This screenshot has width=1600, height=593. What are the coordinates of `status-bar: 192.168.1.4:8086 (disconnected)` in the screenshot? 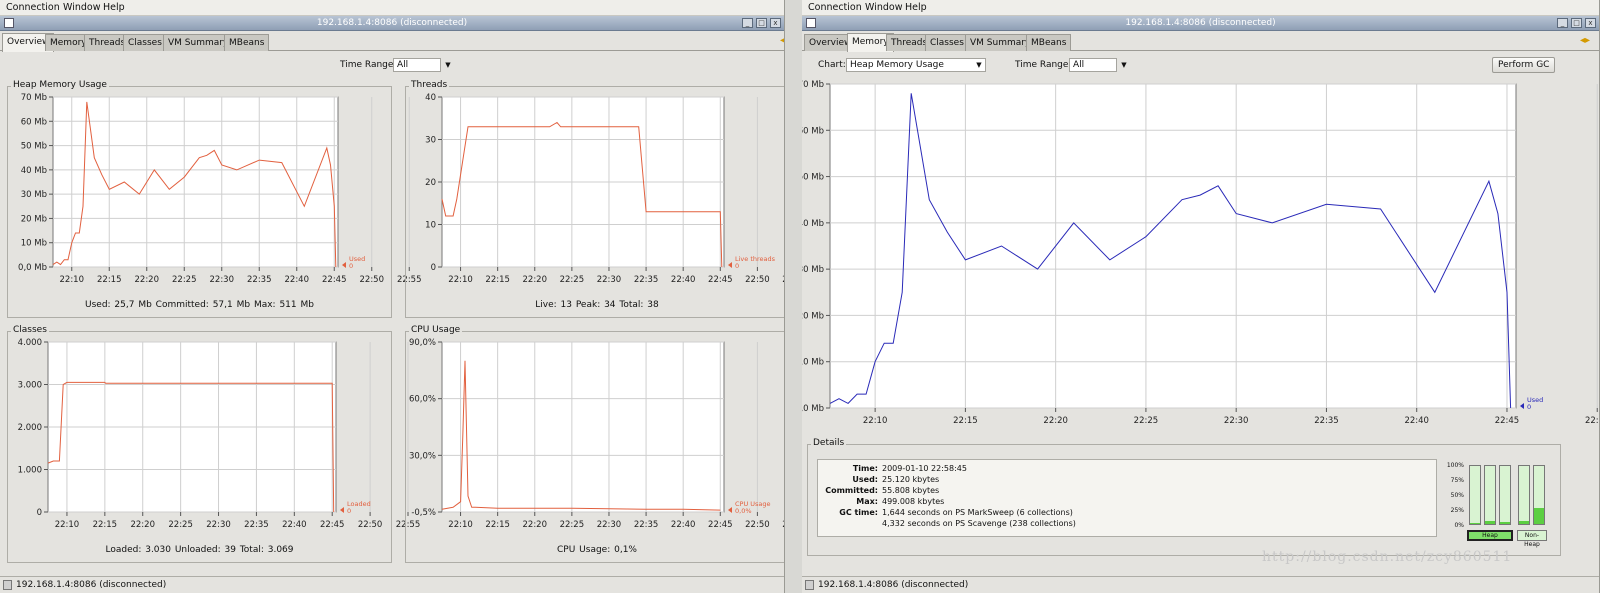 It's located at (1200, 584).